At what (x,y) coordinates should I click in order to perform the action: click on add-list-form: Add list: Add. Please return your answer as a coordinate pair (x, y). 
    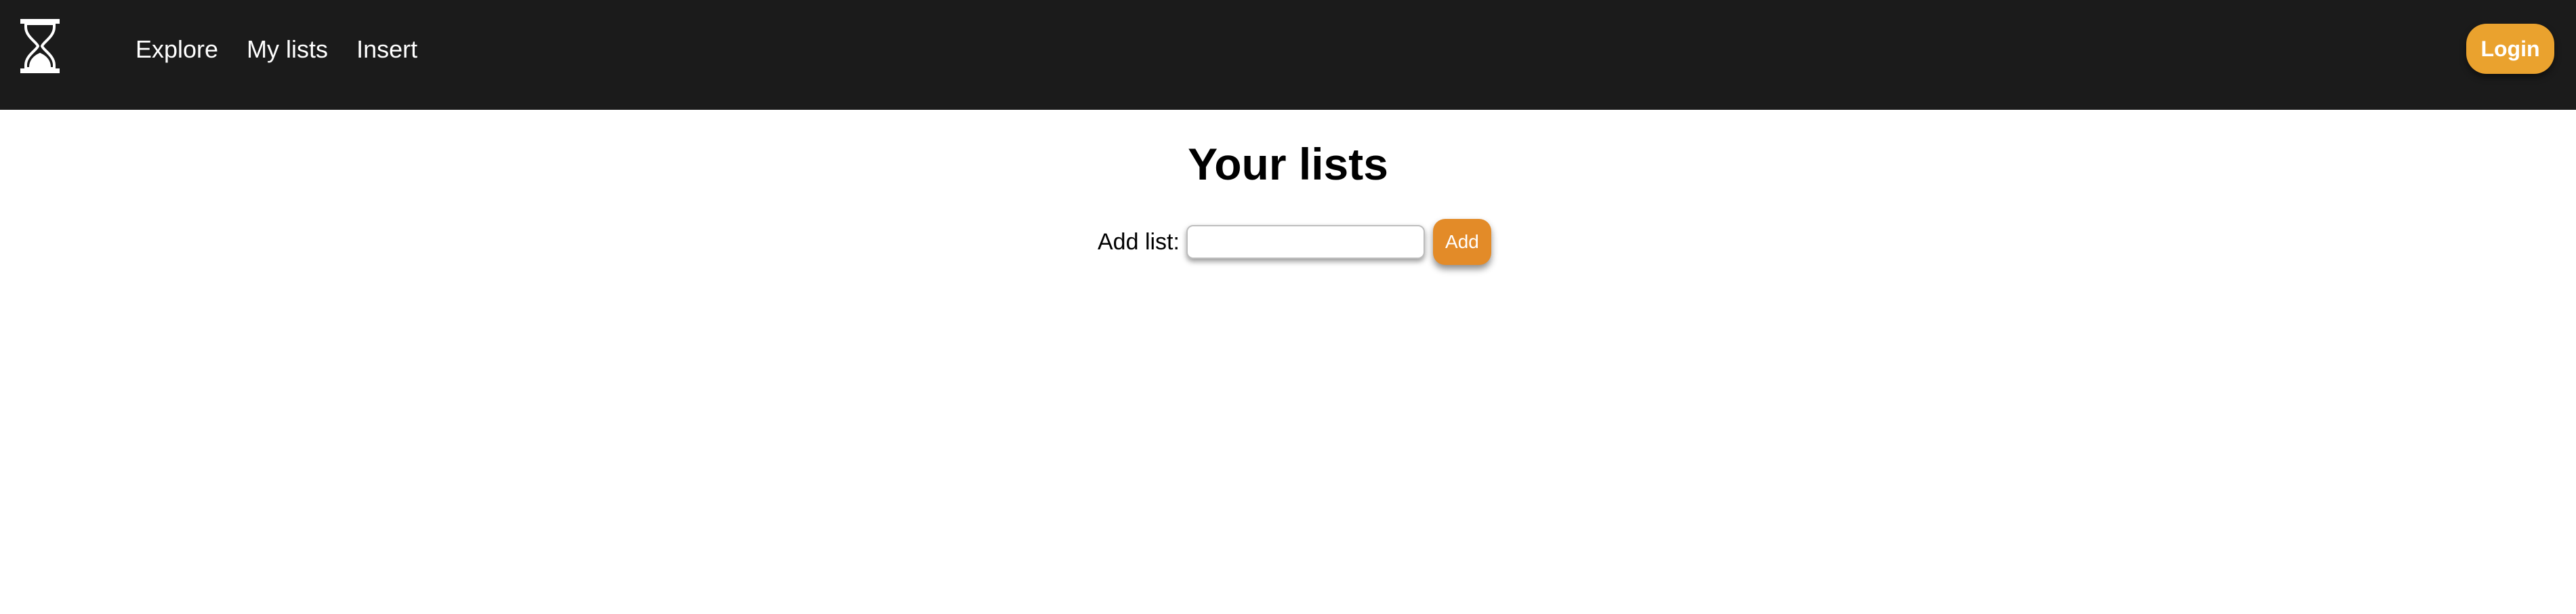
    Looking at the image, I should click on (1294, 242).